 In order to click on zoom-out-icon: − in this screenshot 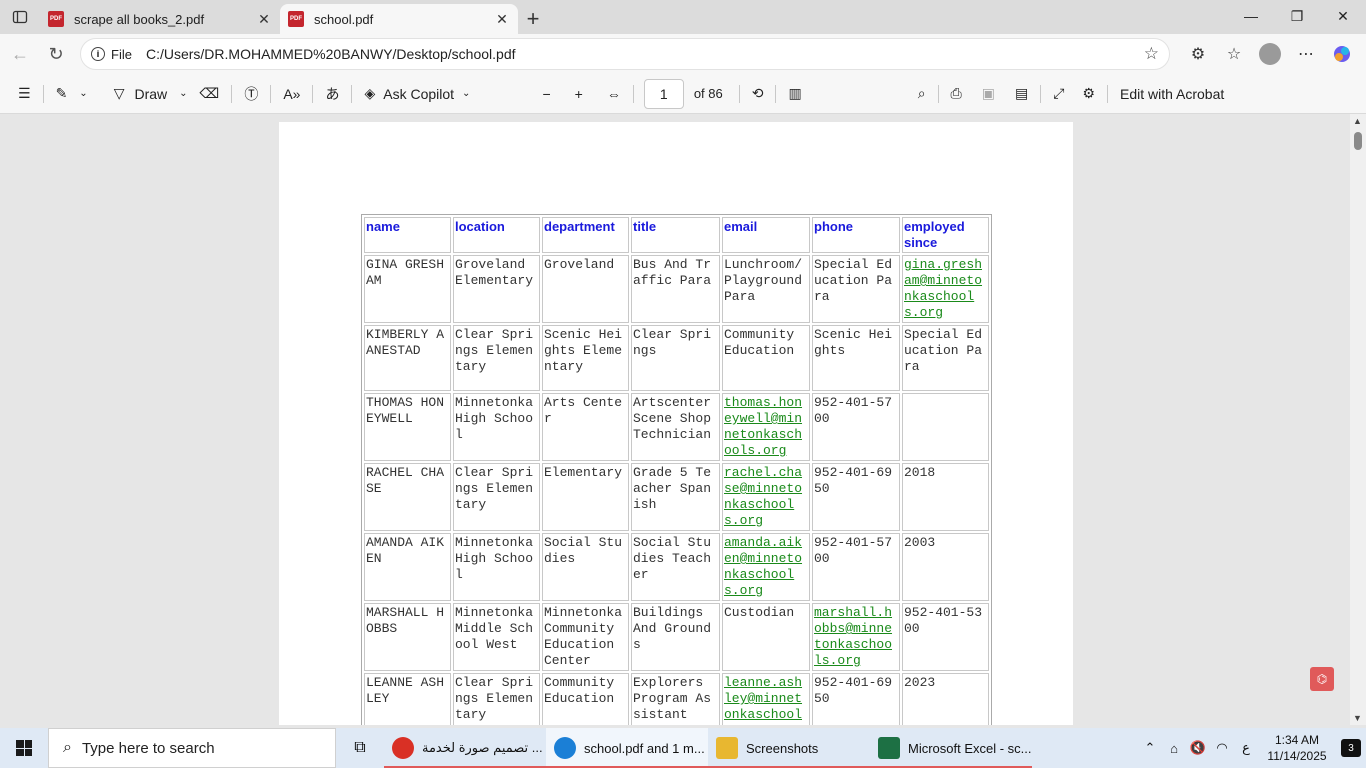, I will do `click(546, 94)`.